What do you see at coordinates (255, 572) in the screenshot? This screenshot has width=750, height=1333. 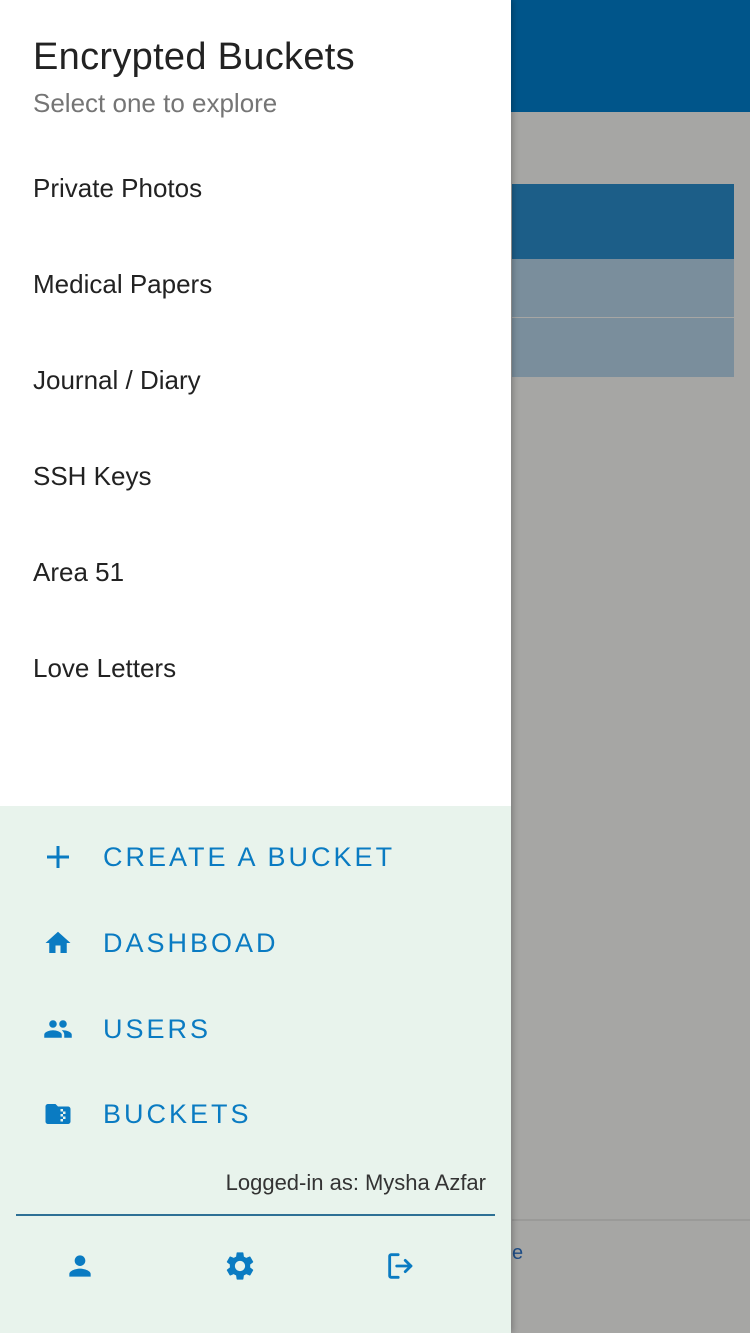 I see `bucket-item-area-51: Area 51` at bounding box center [255, 572].